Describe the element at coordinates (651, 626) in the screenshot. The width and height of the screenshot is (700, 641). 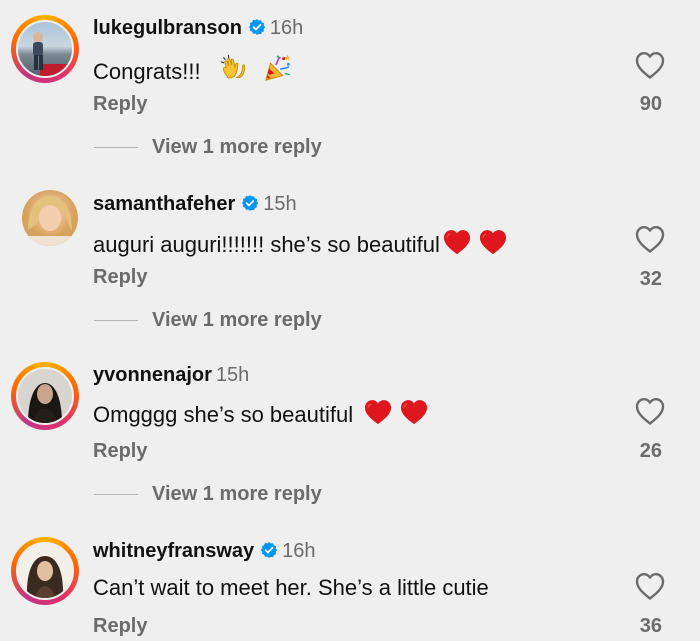
I see `like-count: 36` at that location.